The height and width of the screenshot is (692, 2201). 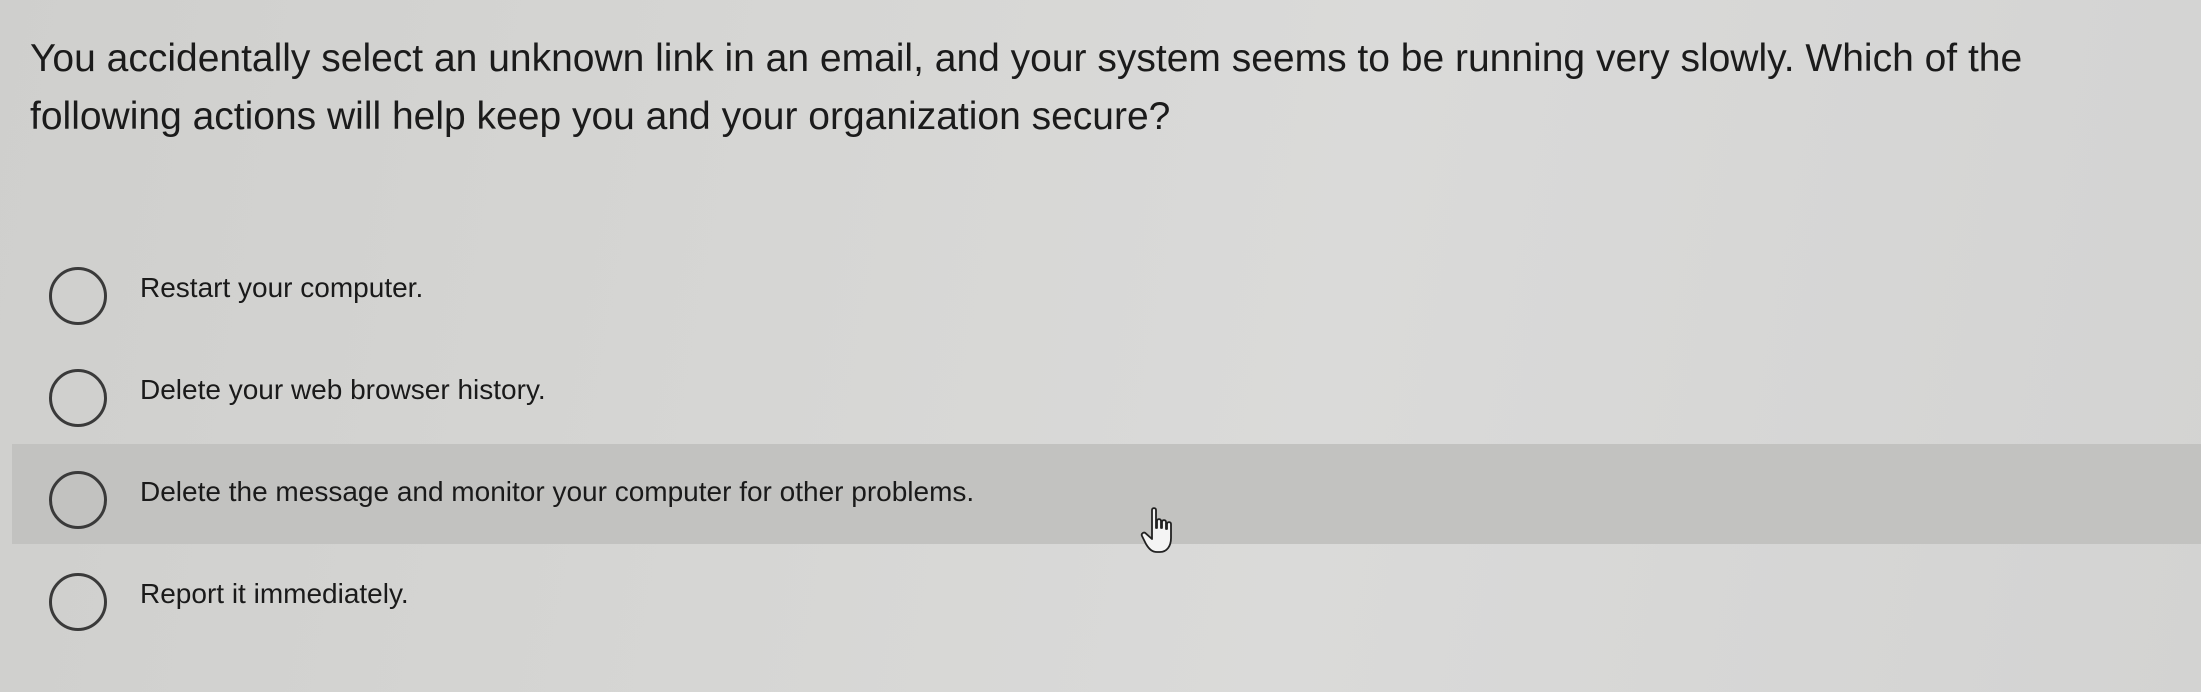 What do you see at coordinates (1106, 290) in the screenshot?
I see `answer-option-1: Restart your computer.` at bounding box center [1106, 290].